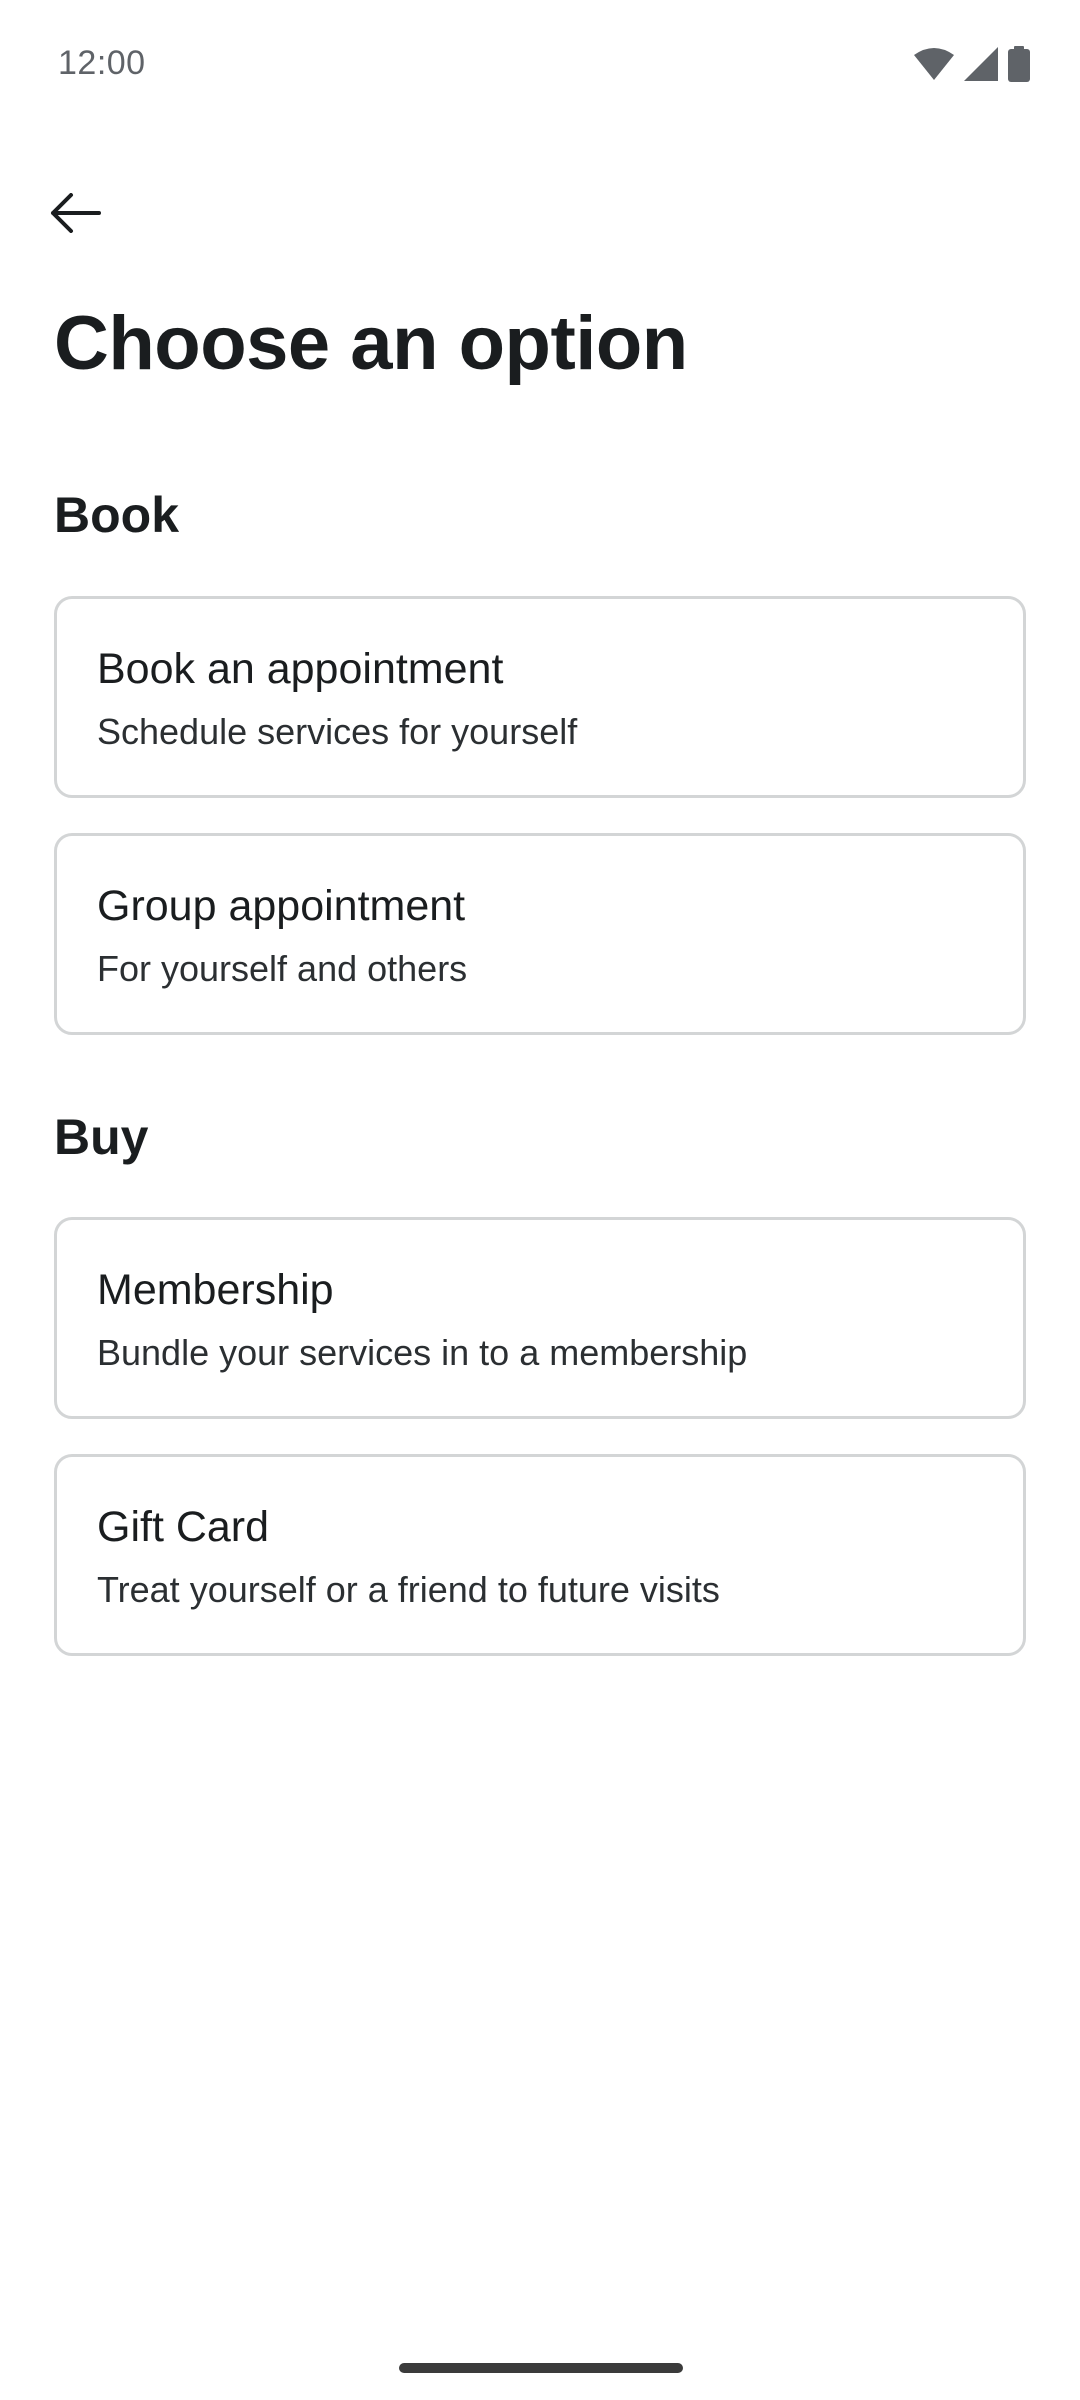 The height and width of the screenshot is (2400, 1080). I want to click on battery-icon, so click(1019, 64).